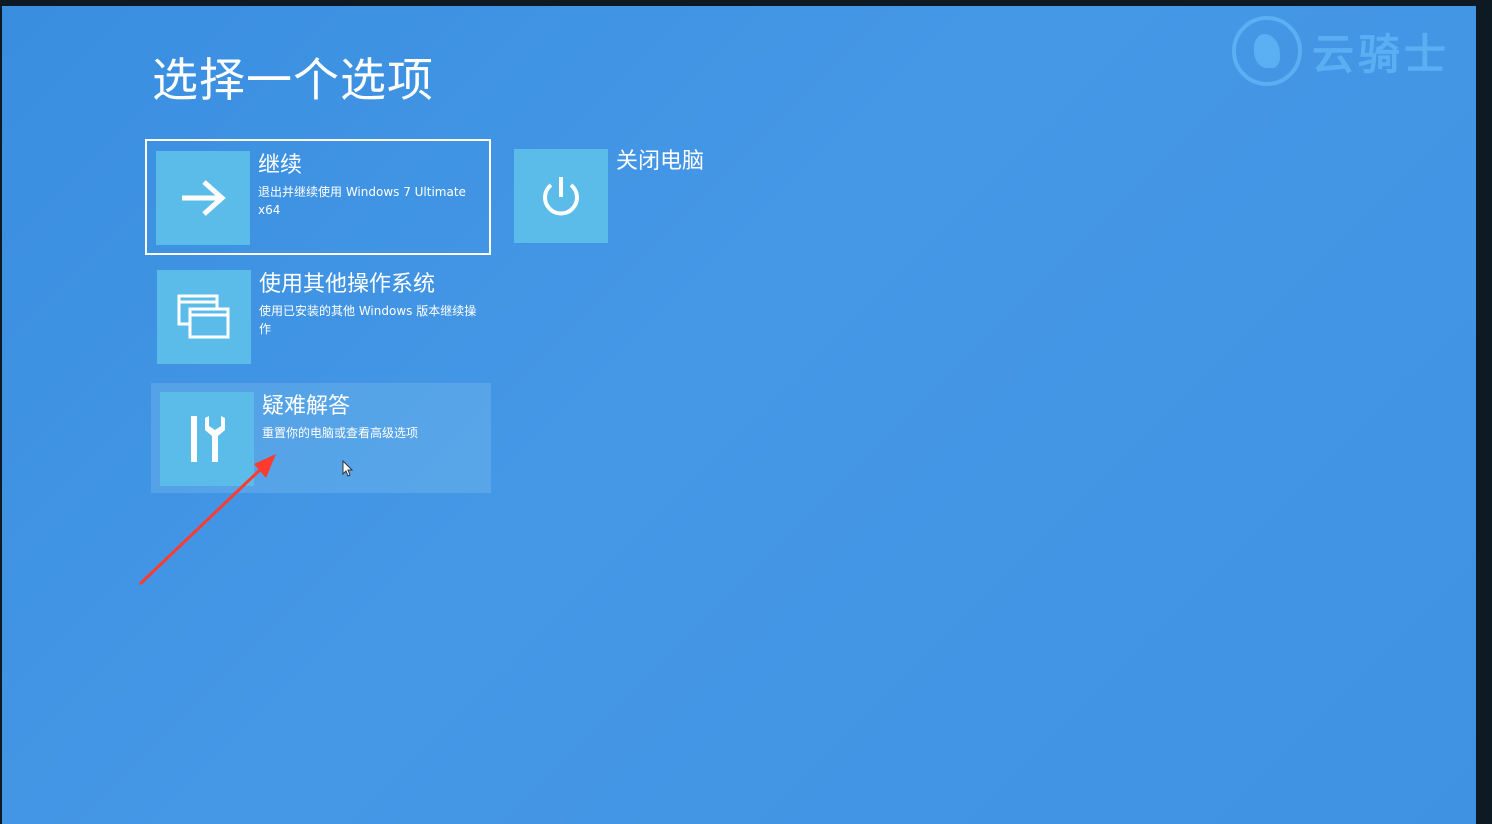 This screenshot has width=1492, height=824. Describe the element at coordinates (203, 198) in the screenshot. I see `arrow-right-icon` at that location.